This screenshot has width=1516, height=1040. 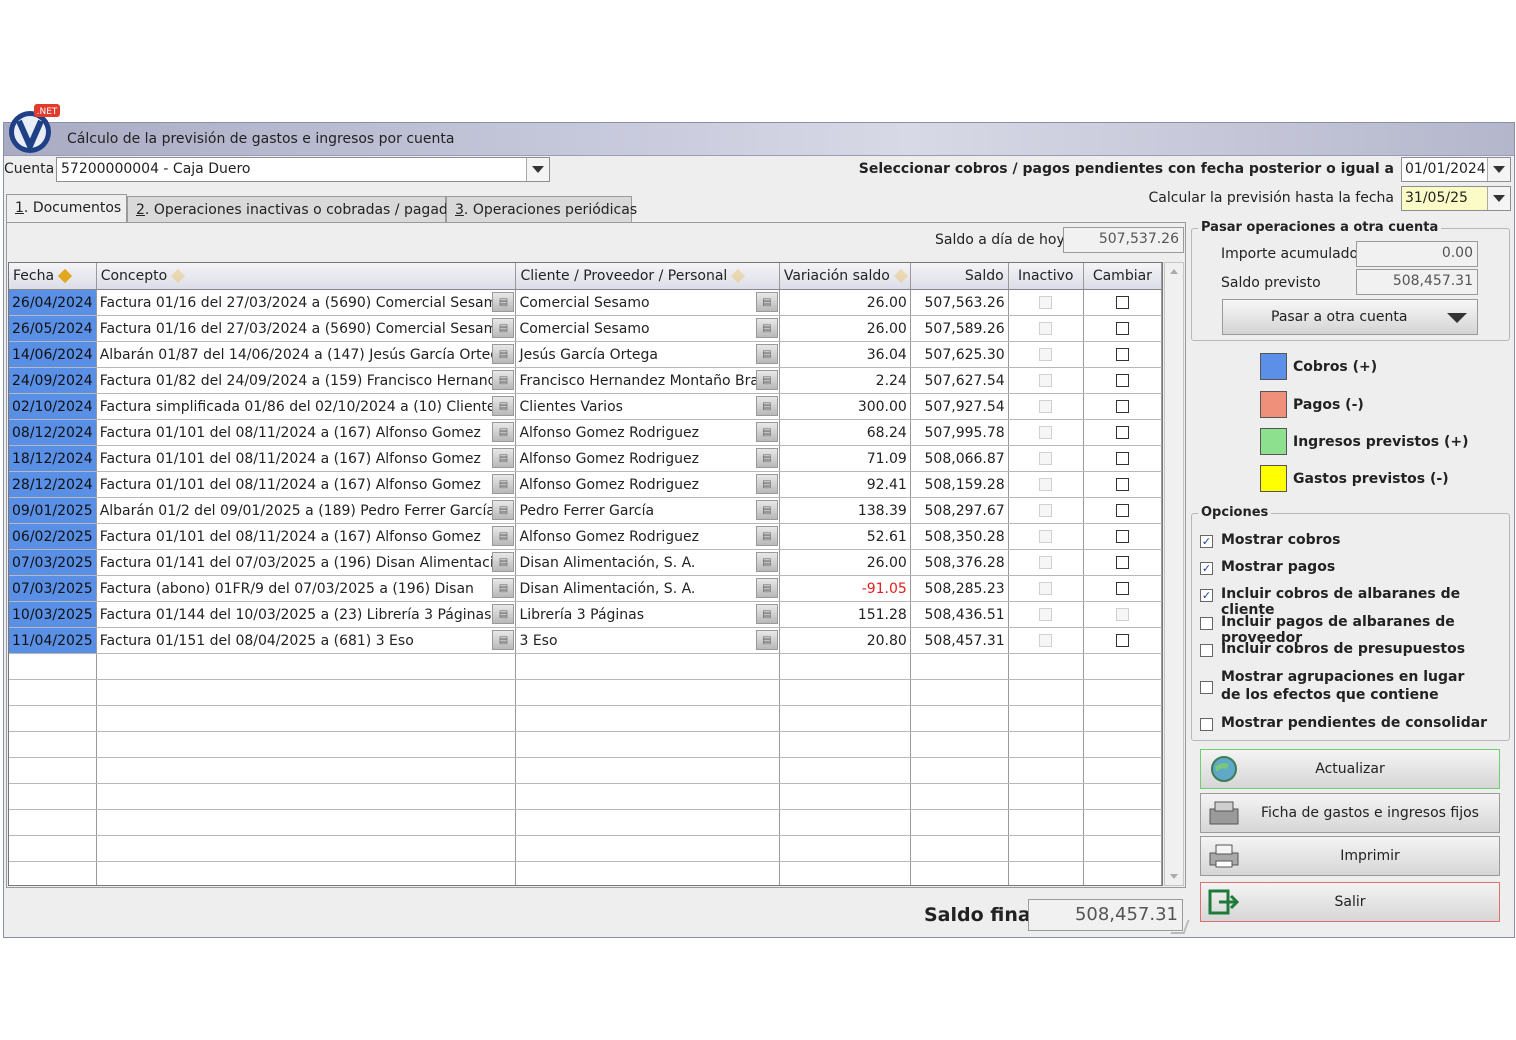 I want to click on cell-fecha: 26/05/2024, so click(x=53, y=328).